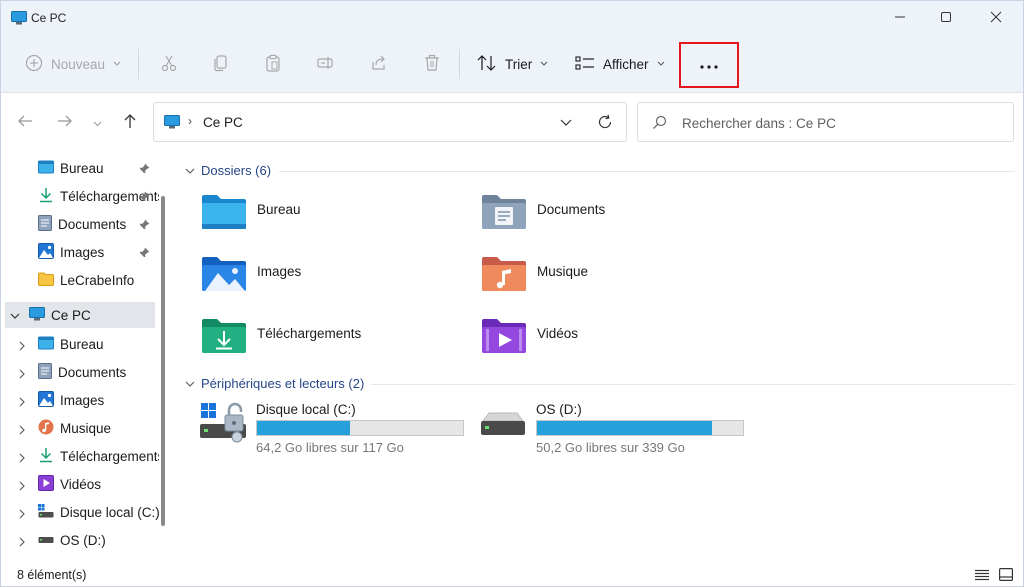  I want to click on folder-name: Vidéos, so click(558, 333).